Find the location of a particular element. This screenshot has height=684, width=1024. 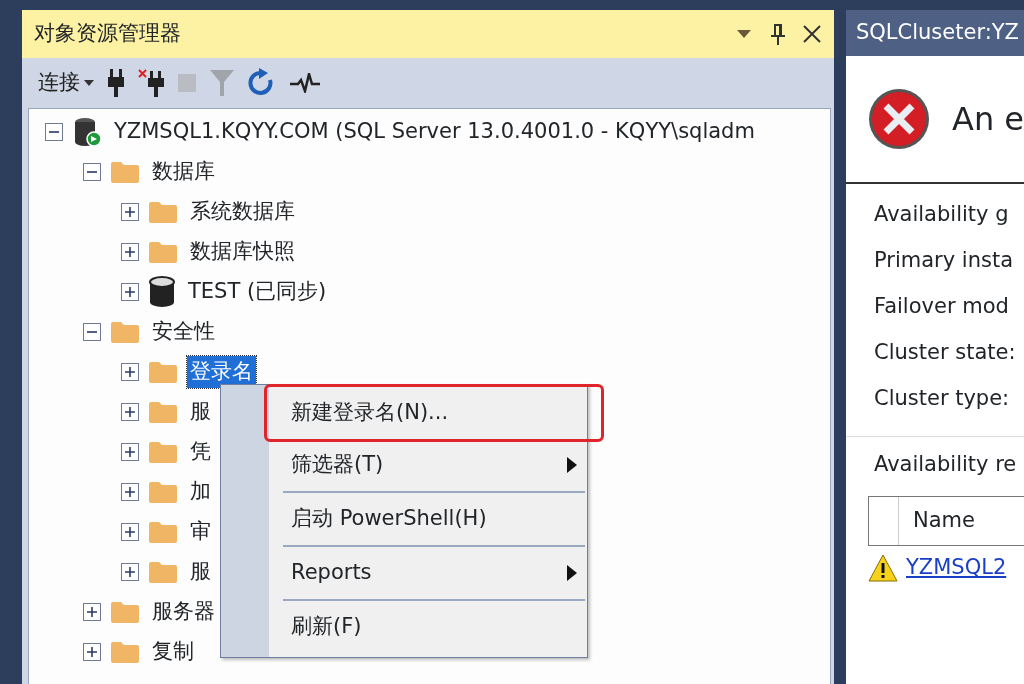

database-icon is located at coordinates (162, 292).